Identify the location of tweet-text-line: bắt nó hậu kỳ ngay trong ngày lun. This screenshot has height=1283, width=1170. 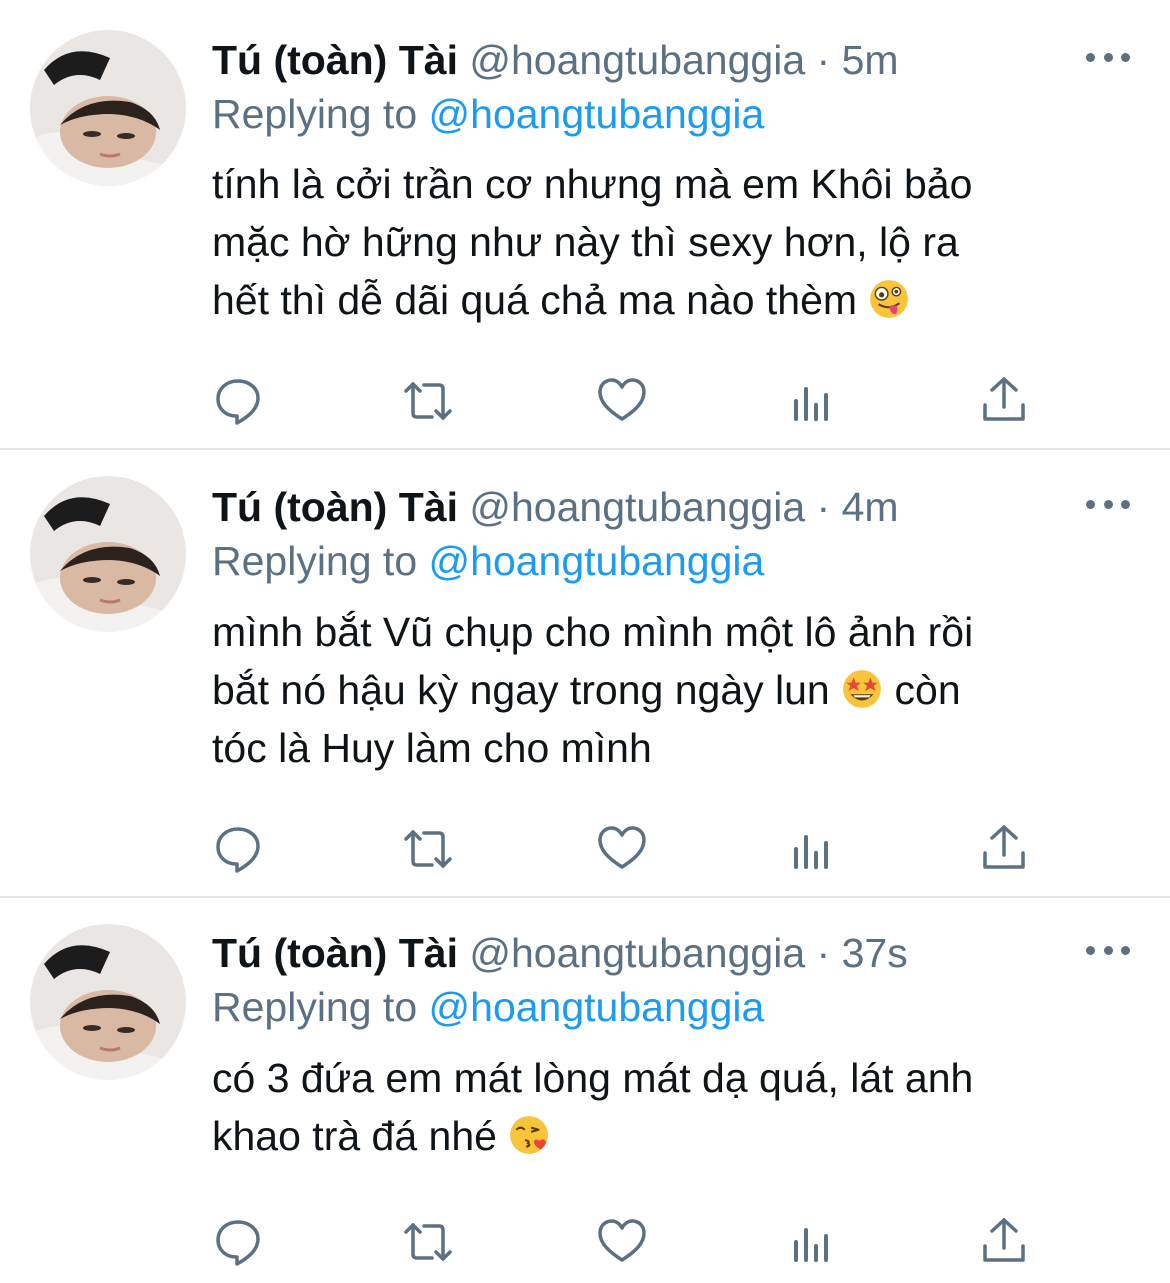
(521, 690).